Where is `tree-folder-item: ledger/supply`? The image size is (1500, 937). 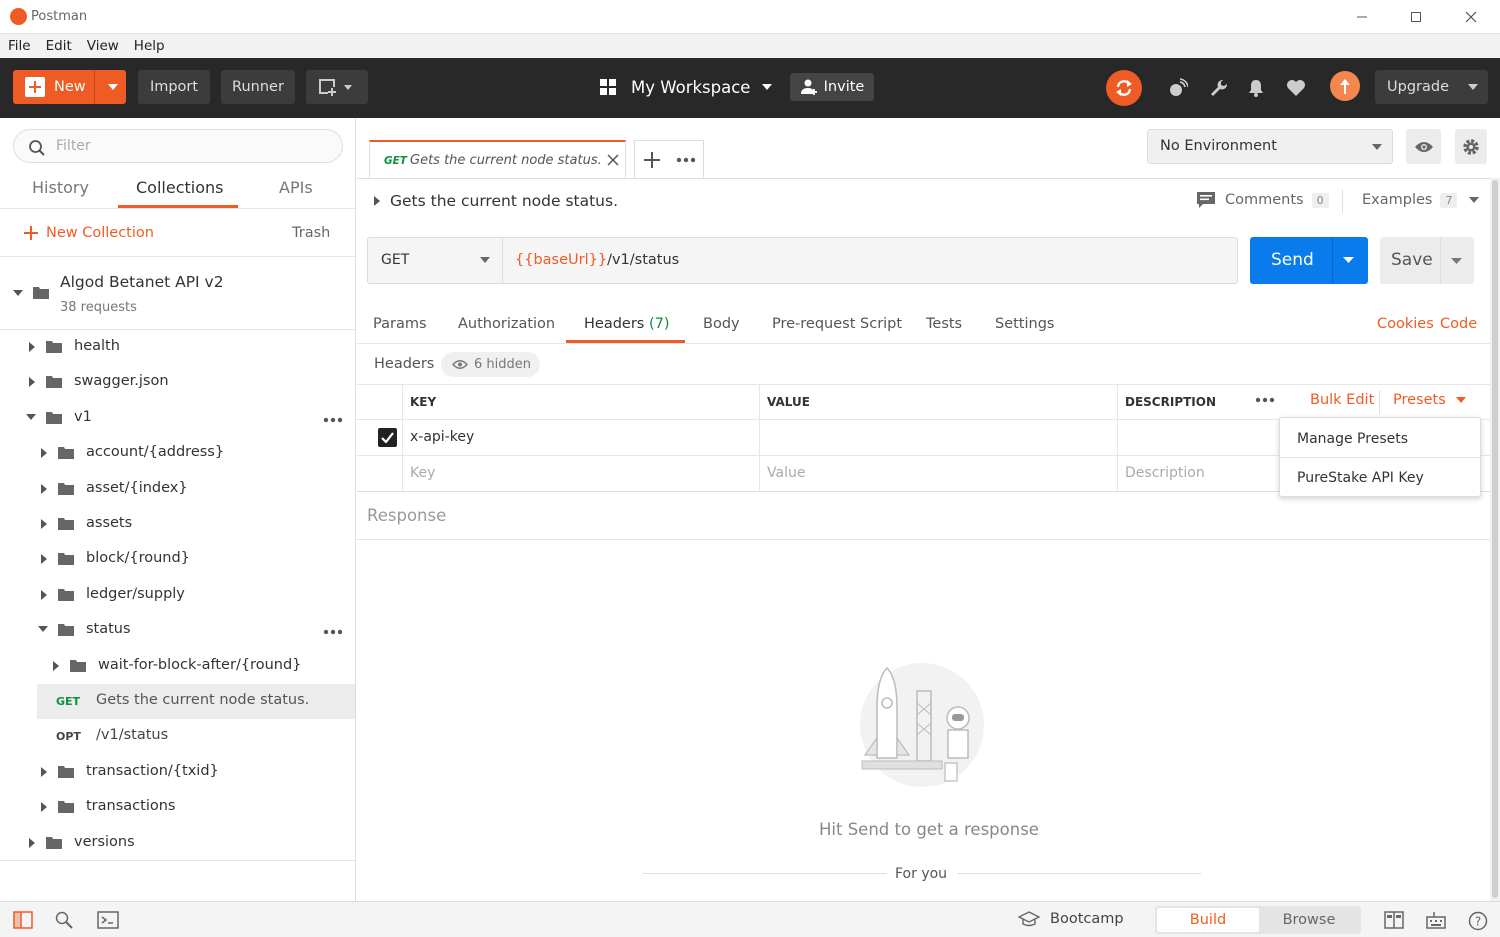 tree-folder-item: ledger/supply is located at coordinates (177, 595).